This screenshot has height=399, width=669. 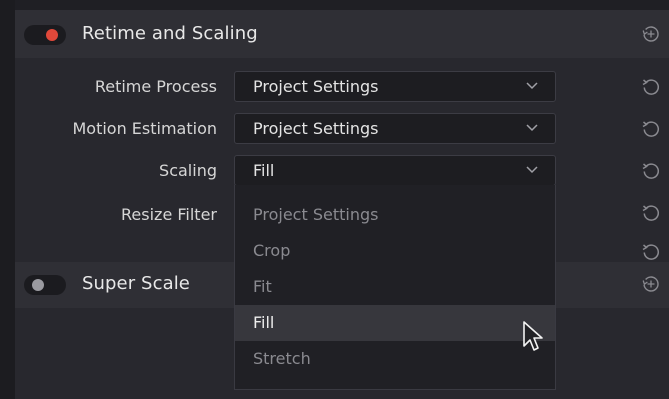 What do you see at coordinates (395, 86) in the screenshot?
I see `retime-process-select: Project Settings` at bounding box center [395, 86].